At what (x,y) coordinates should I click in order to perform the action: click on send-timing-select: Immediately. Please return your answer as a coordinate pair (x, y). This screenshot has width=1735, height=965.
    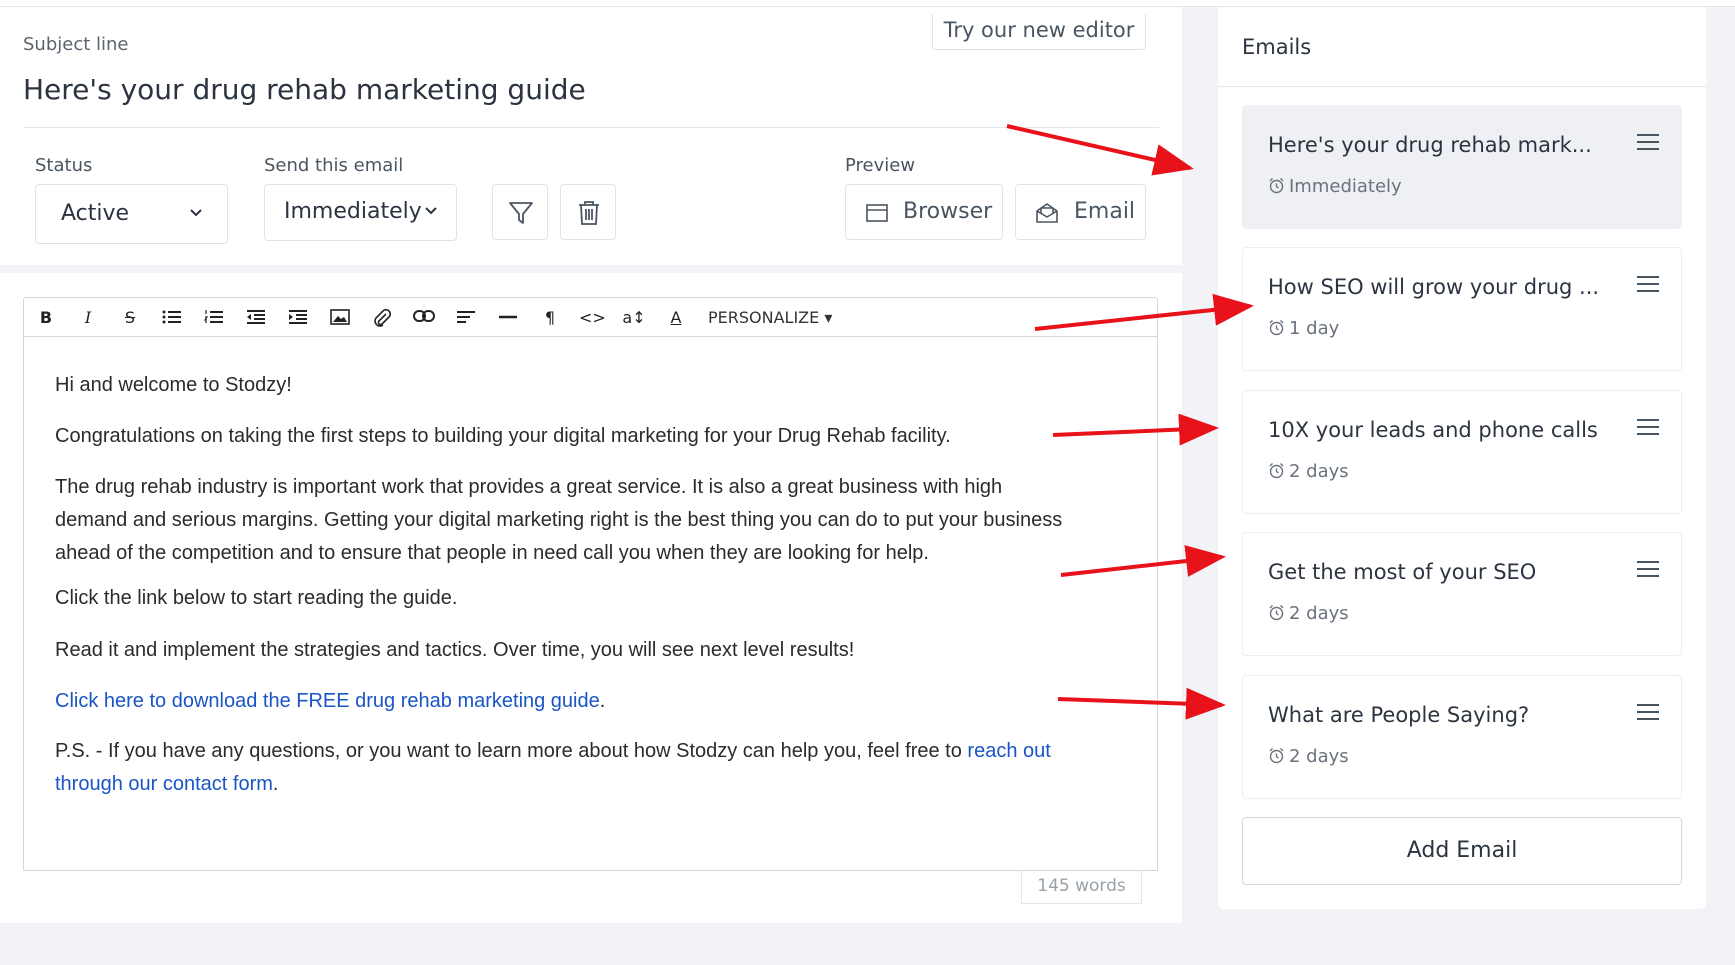
    Looking at the image, I should click on (360, 212).